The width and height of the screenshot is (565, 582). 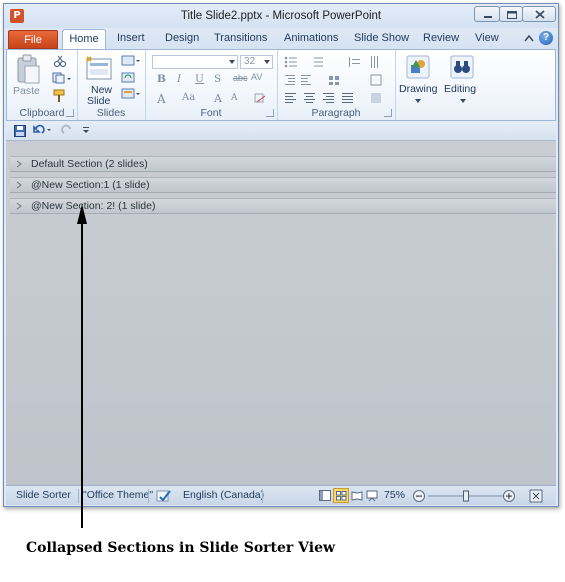 I want to click on shrink-font-icon: A, so click(x=234, y=98).